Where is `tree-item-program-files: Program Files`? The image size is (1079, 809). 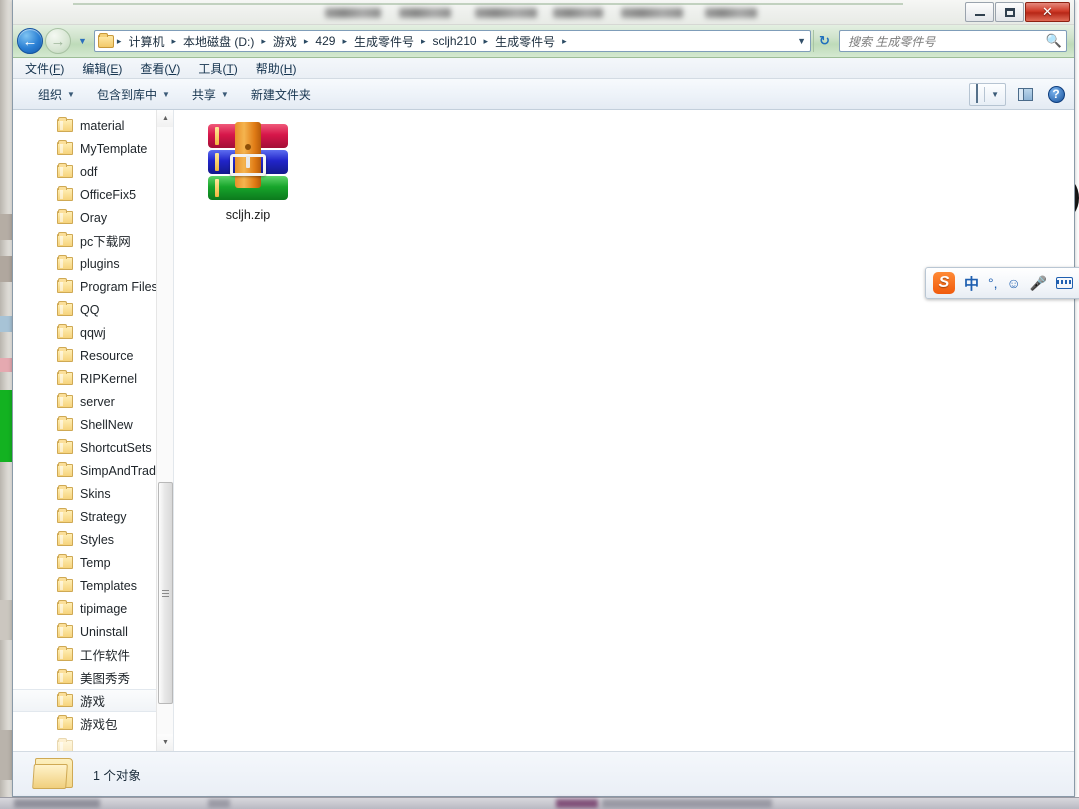 tree-item-program-files: Program Files is located at coordinates (93, 286).